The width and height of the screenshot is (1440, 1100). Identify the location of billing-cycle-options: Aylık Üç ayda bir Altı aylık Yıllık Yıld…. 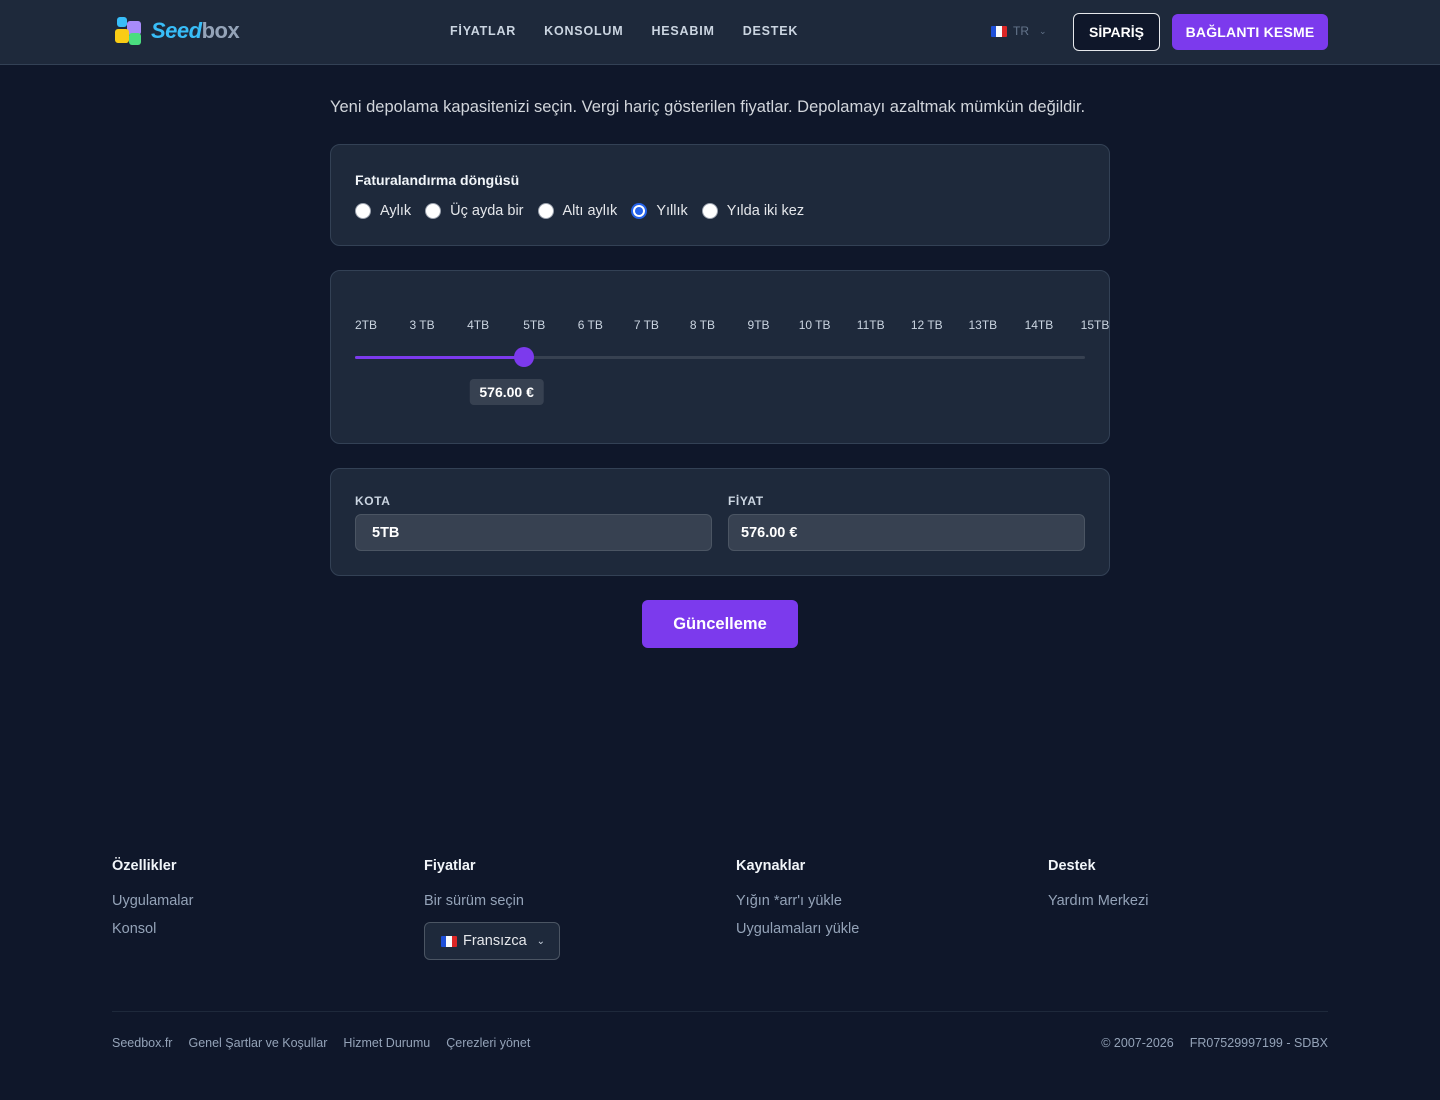
(586, 211).